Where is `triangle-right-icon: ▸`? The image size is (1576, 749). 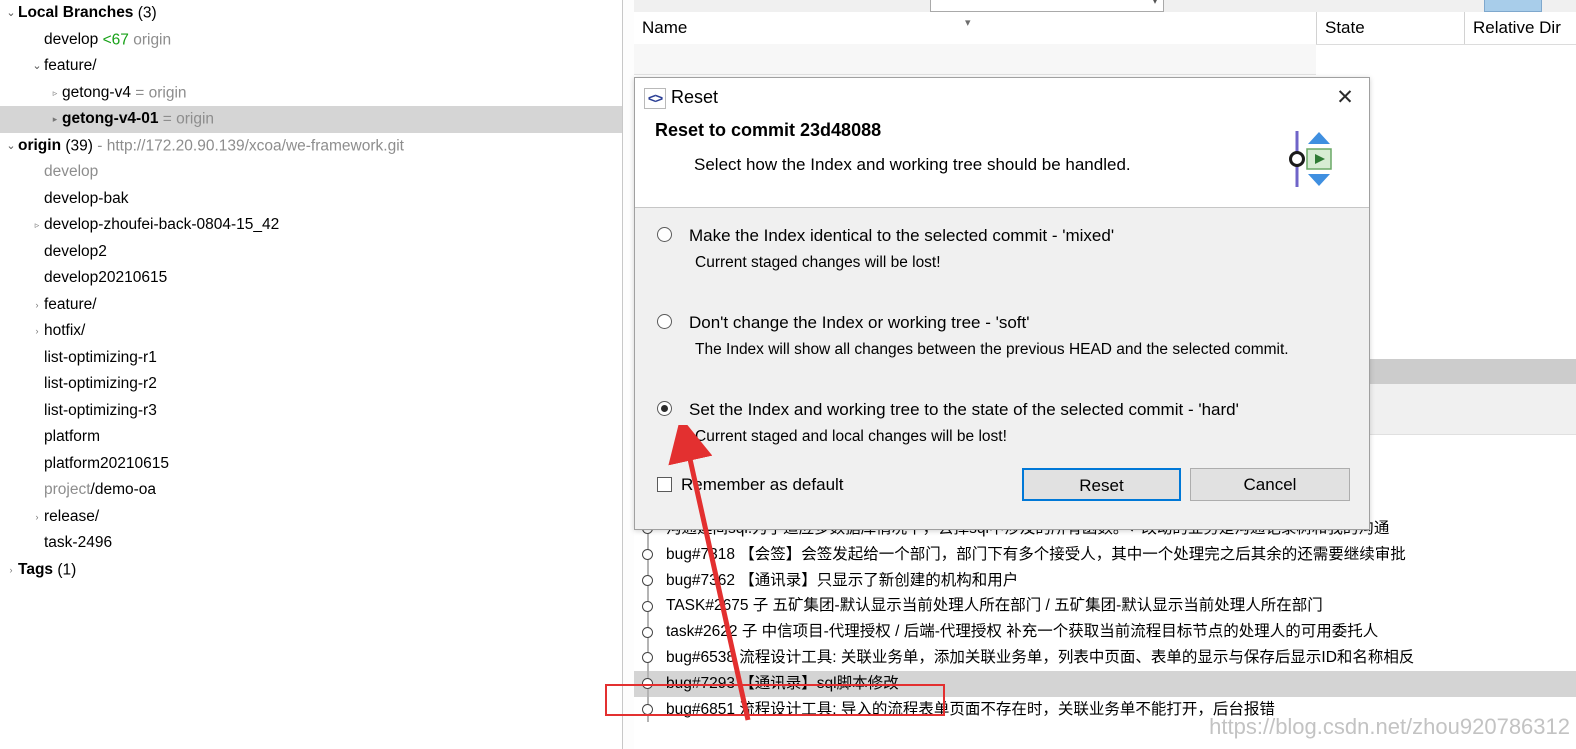 triangle-right-icon: ▸ is located at coordinates (55, 119).